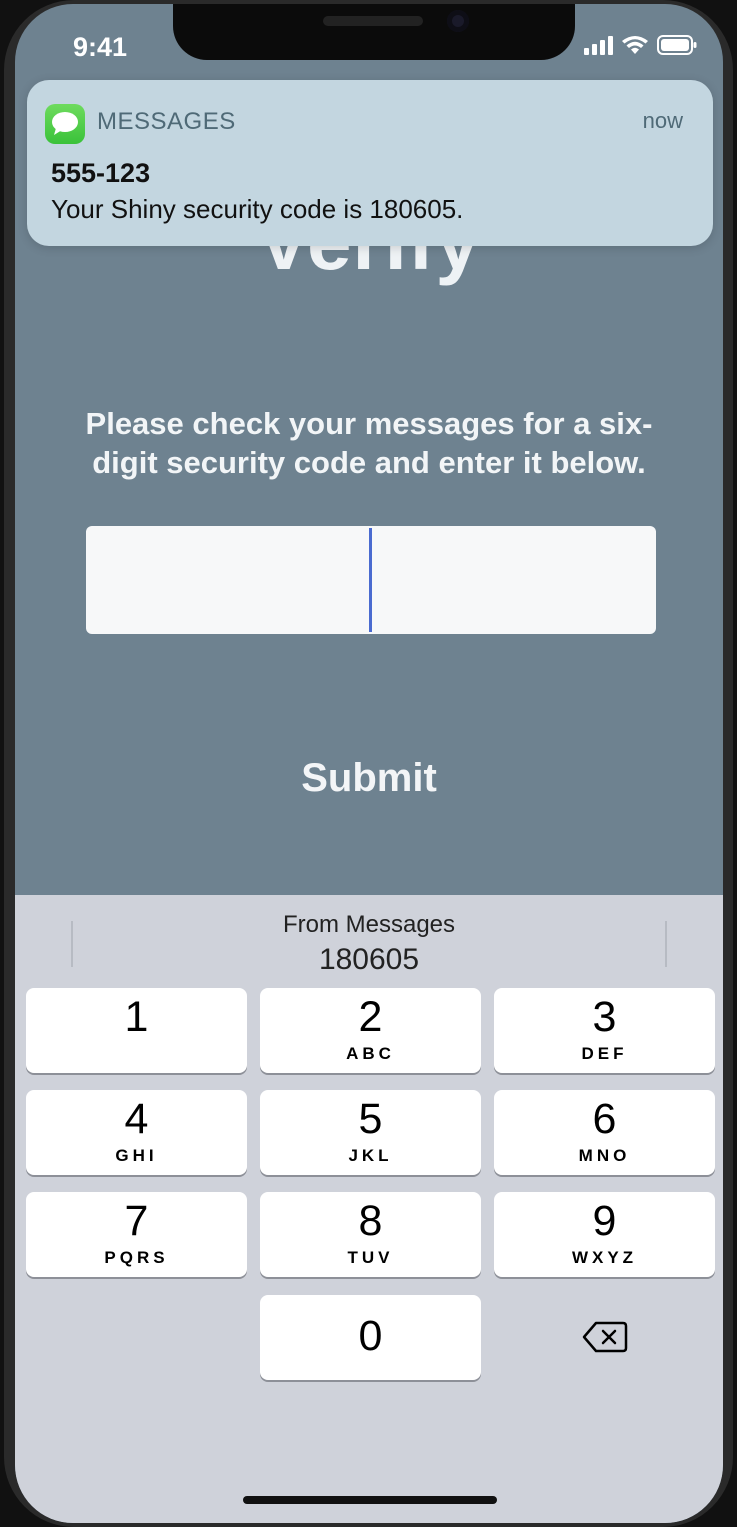 This screenshot has height=1527, width=737. I want to click on autofill-suggestion-bar: From Messages 180605, so click(369, 939).